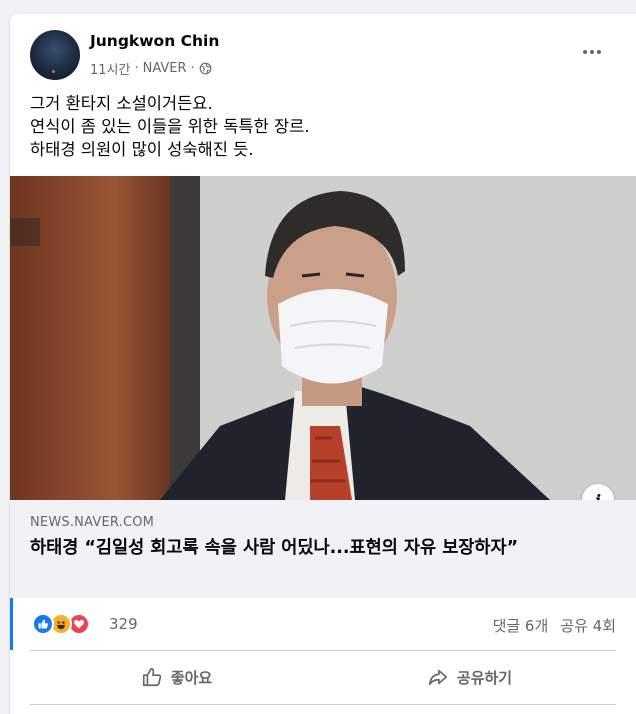  Describe the element at coordinates (55, 55) in the screenshot. I see `avatar` at that location.